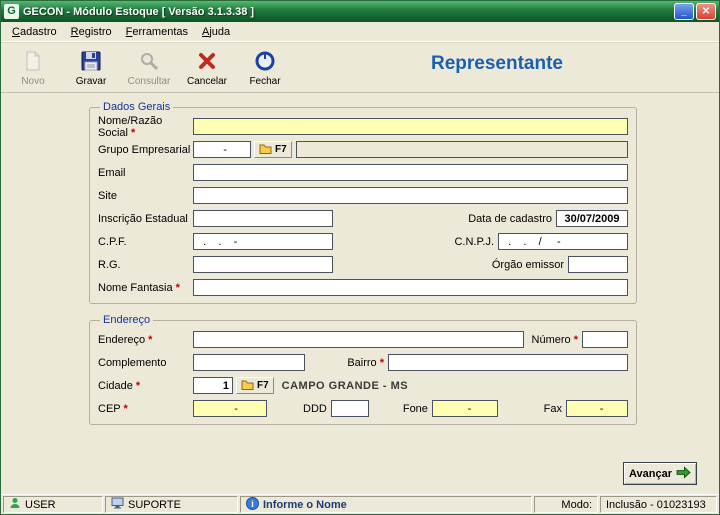  Describe the element at coordinates (464, 408) in the screenshot. I see `fone-input` at that location.